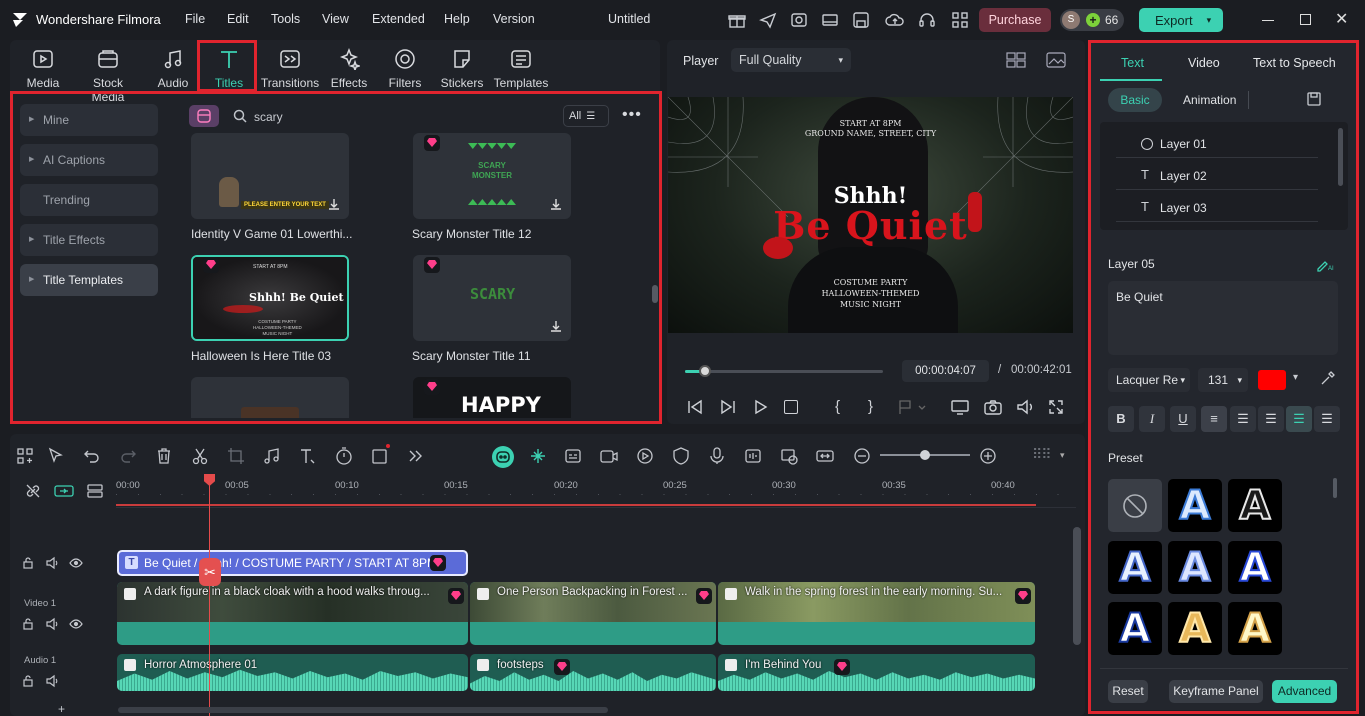 The height and width of the screenshot is (716, 1365). What do you see at coordinates (521, 68) in the screenshot?
I see `tool-templates: Templates` at bounding box center [521, 68].